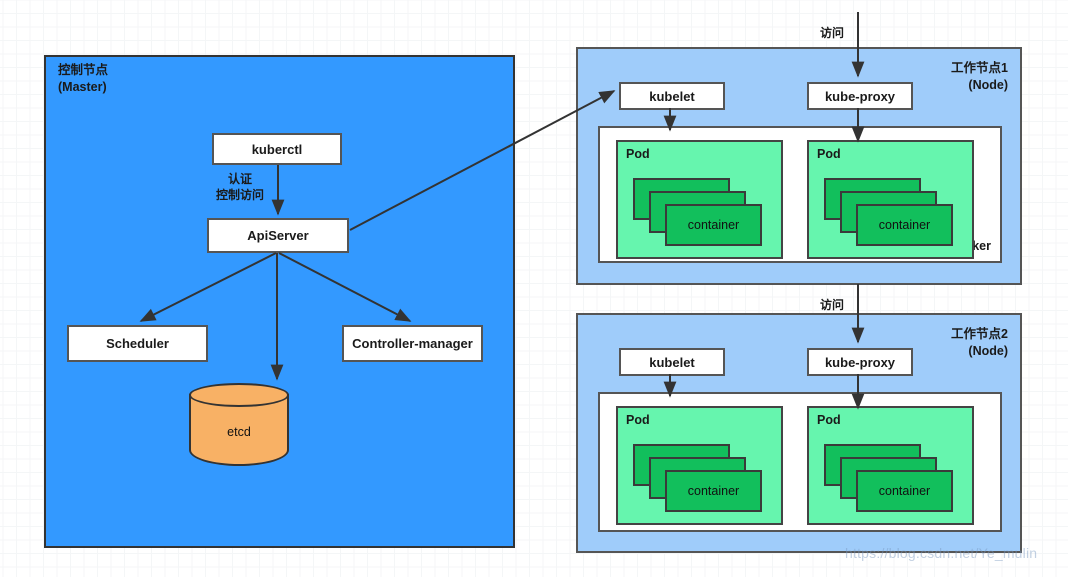 Image resolution: width=1068 pixels, height=577 pixels. I want to click on etcd-label: etcd, so click(239, 432).